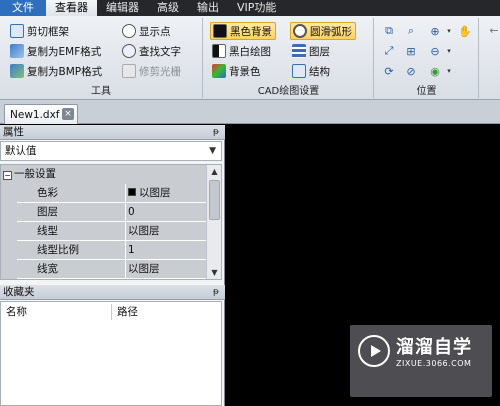 This screenshot has height=406, width=500. What do you see at coordinates (122, 8) in the screenshot?
I see `menu-tab-editor: 编辑器` at bounding box center [122, 8].